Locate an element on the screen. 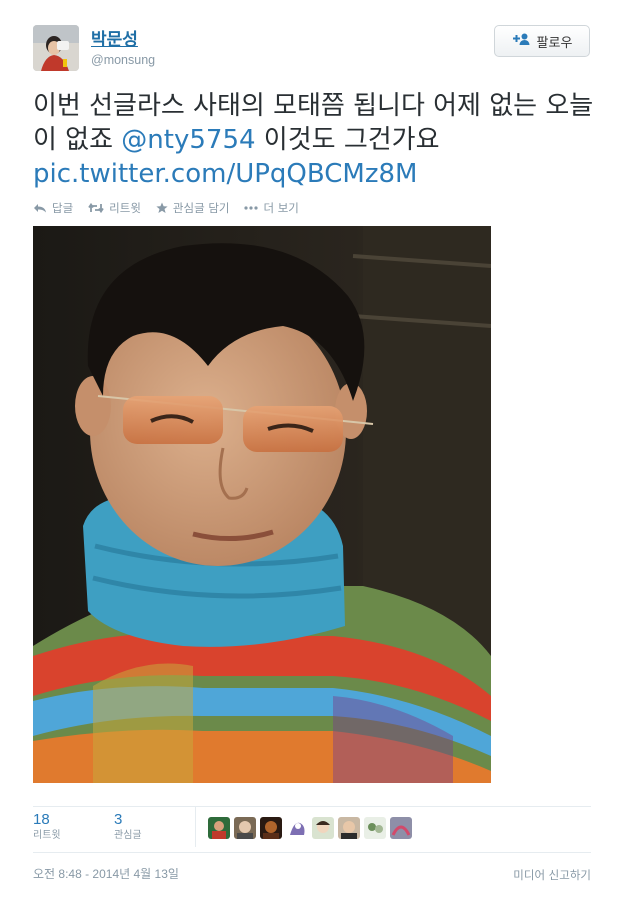 Image resolution: width=617 pixels, height=899 pixels. retweet-label: 리트윗 is located at coordinates (125, 208).